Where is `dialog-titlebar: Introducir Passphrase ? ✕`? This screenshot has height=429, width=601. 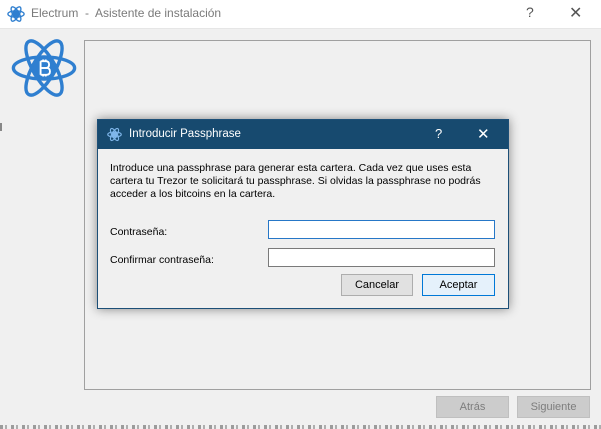 dialog-titlebar: Introducir Passphrase ? ✕ is located at coordinates (303, 134).